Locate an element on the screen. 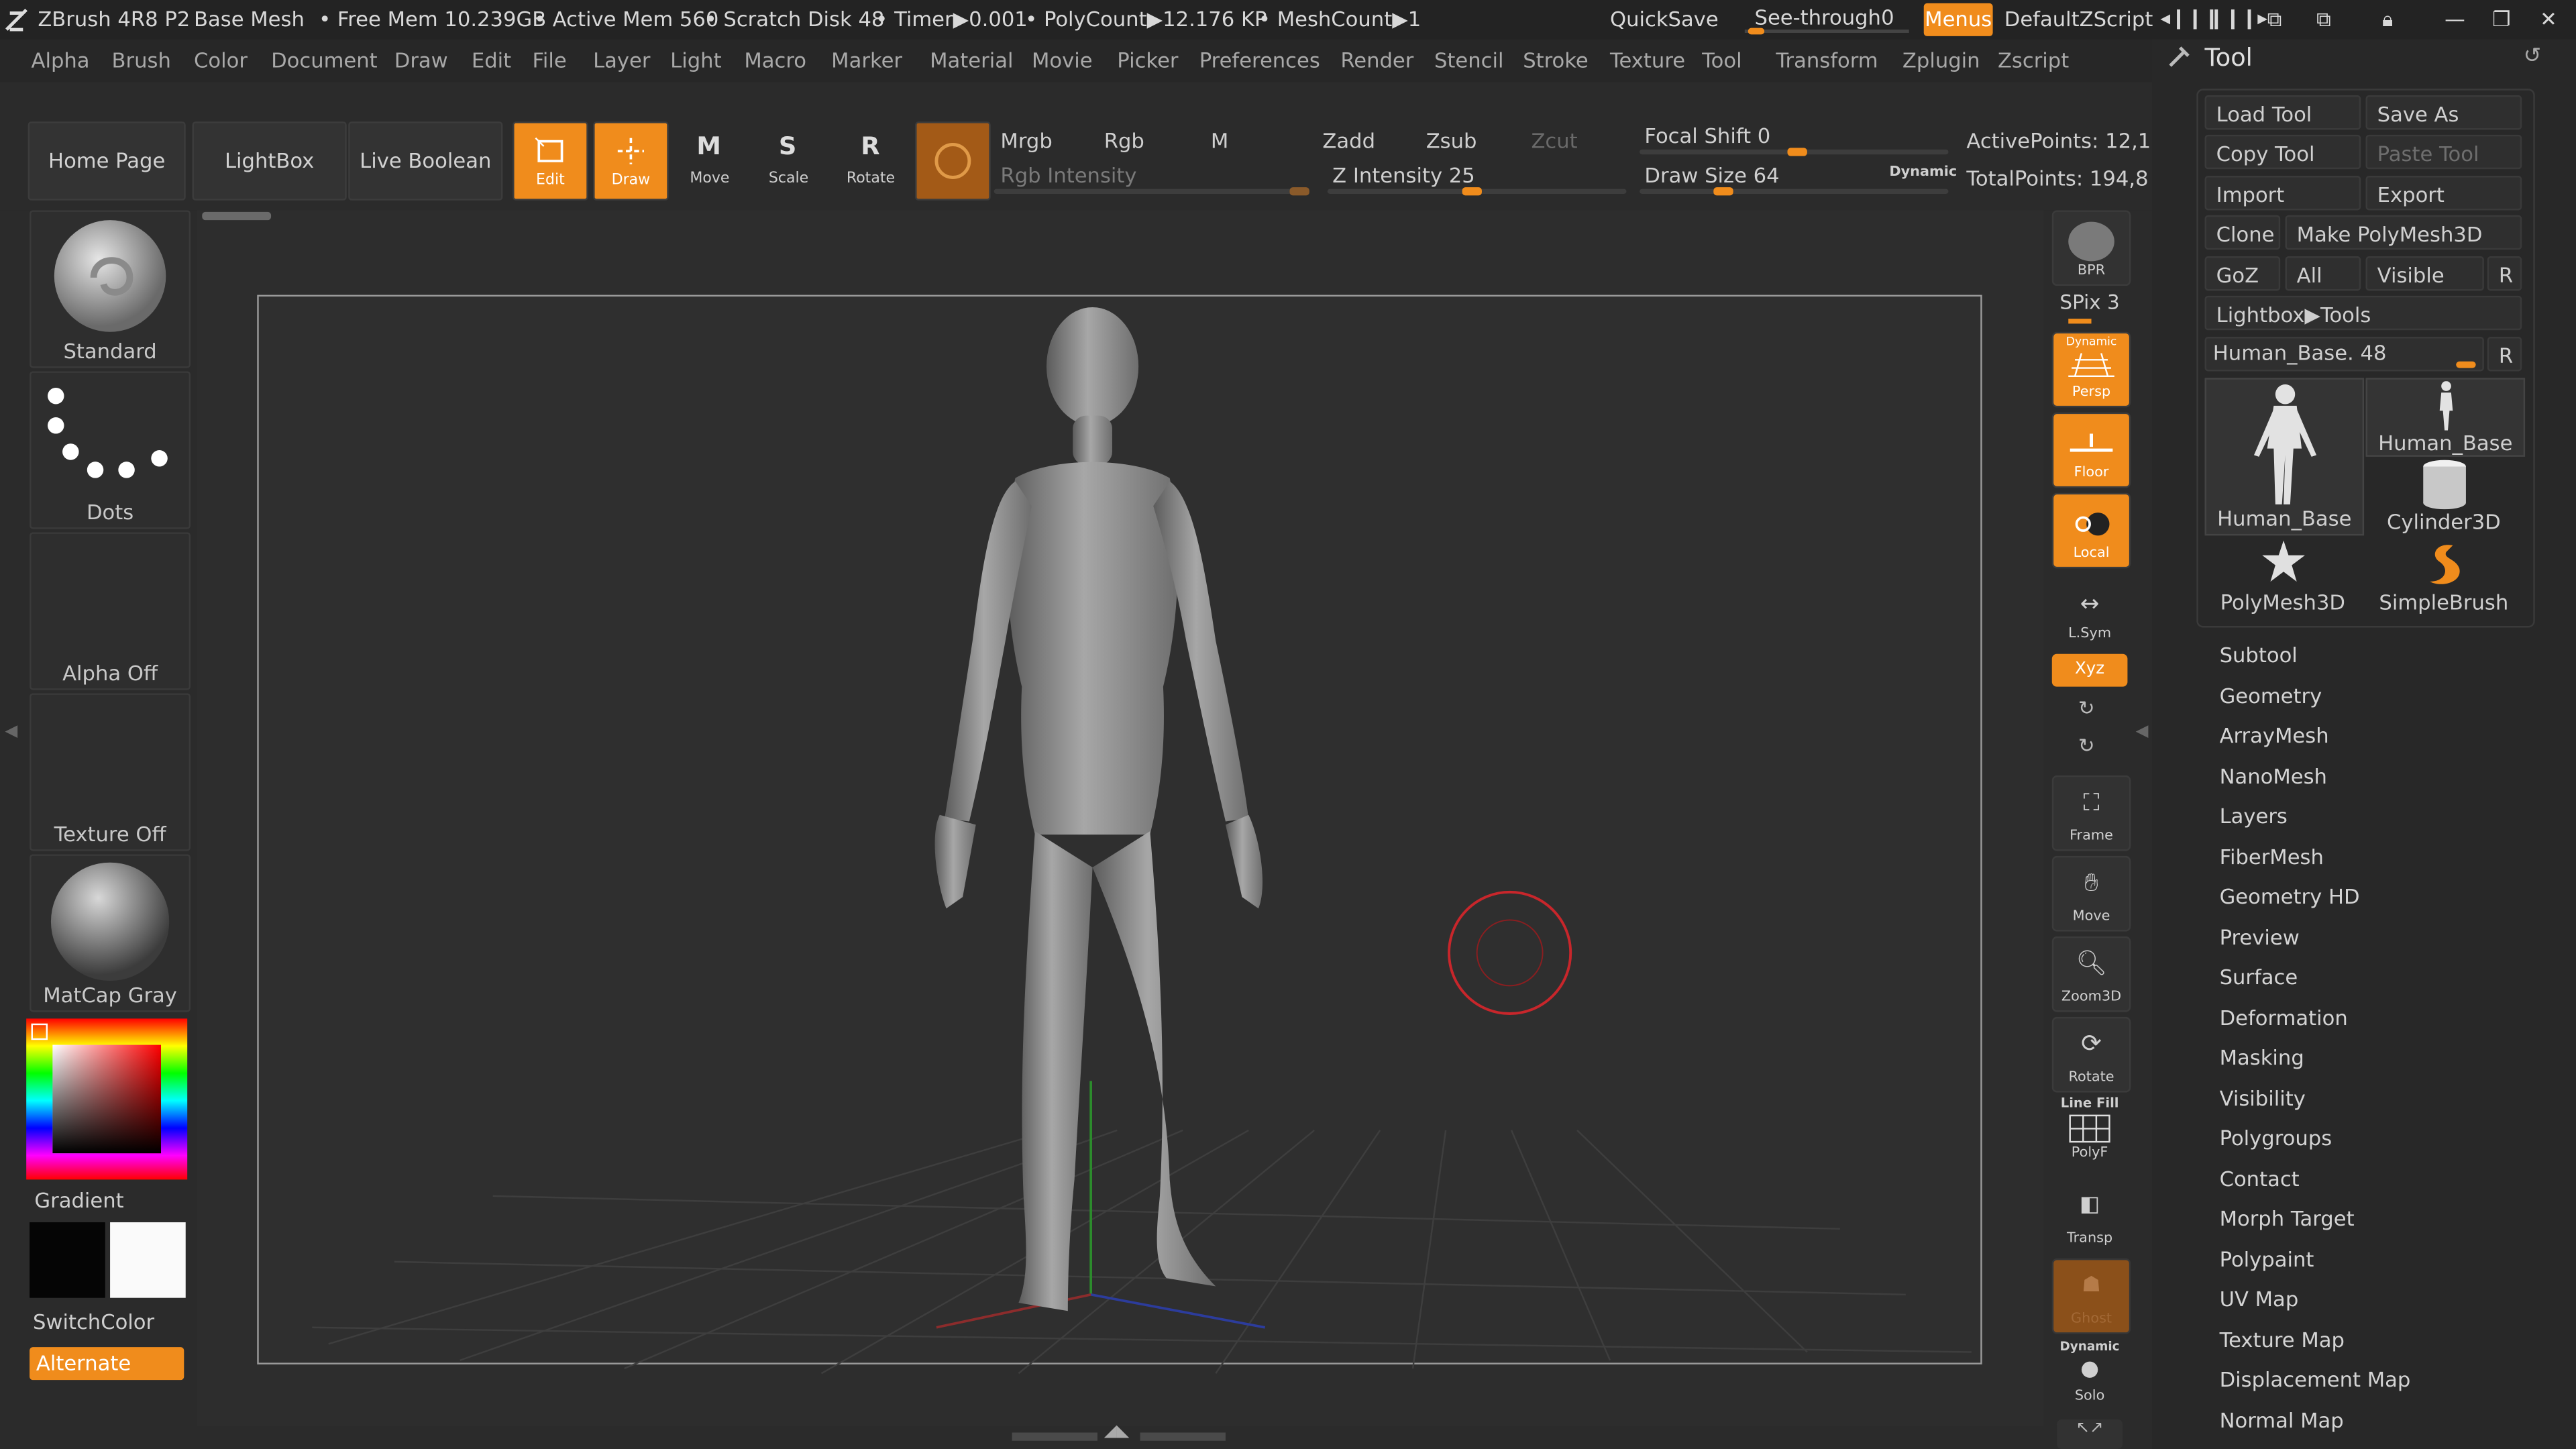 Image resolution: width=2576 pixels, height=1449 pixels. menu-picker: Picker is located at coordinates (1147, 60).